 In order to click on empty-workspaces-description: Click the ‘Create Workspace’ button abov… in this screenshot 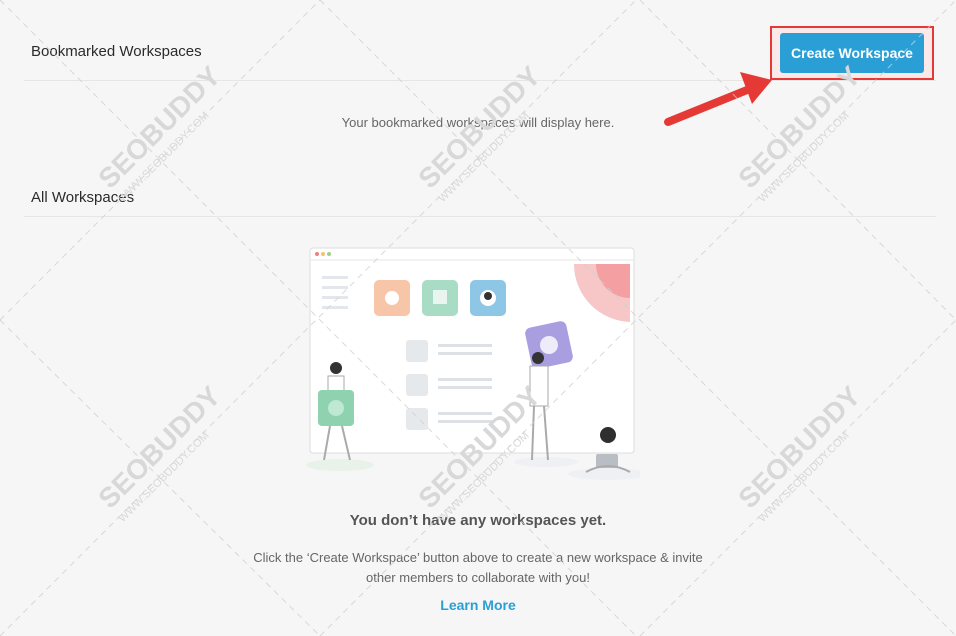, I will do `click(478, 568)`.